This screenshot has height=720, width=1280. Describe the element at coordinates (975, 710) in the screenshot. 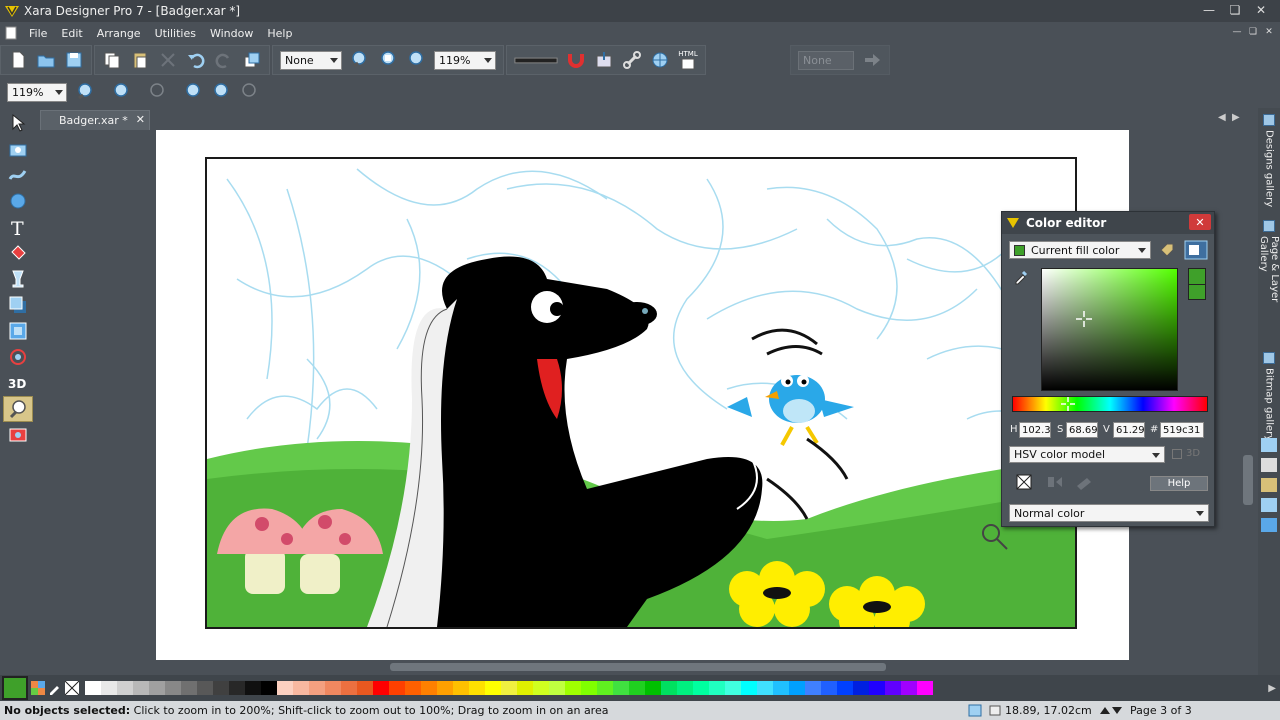

I see `render-quality-icon` at that location.